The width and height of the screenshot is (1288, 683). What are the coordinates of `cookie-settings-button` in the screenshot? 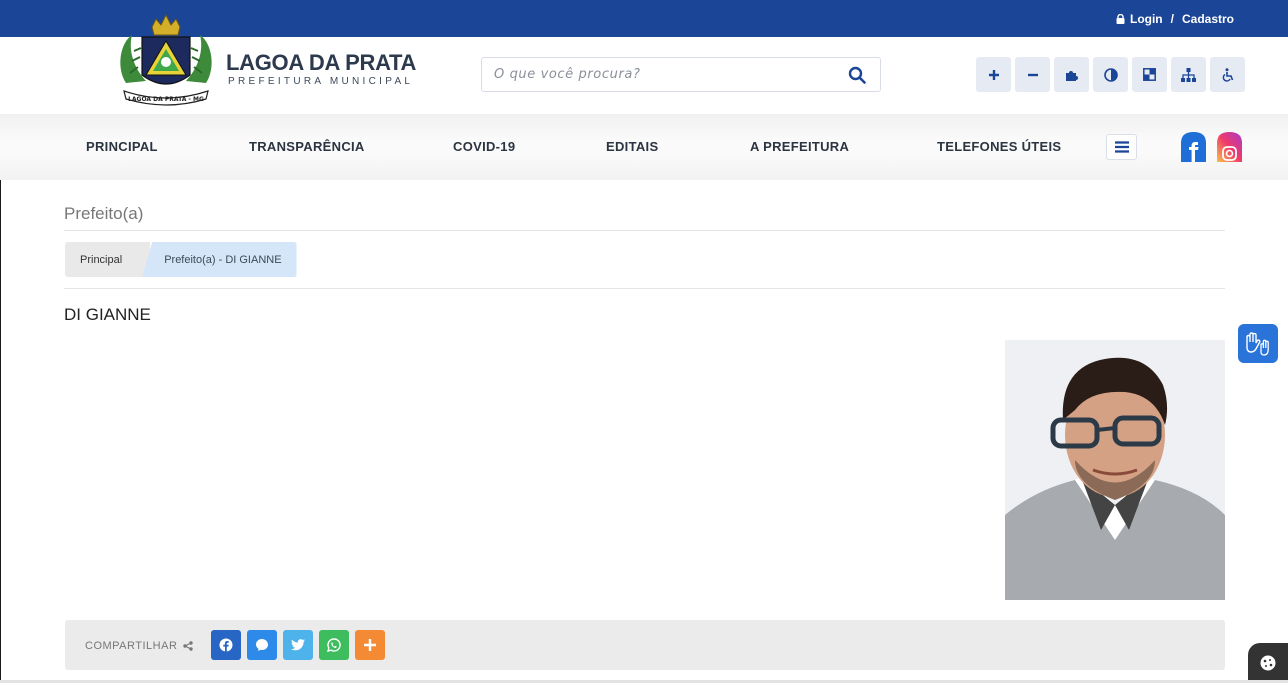 It's located at (1268, 663).